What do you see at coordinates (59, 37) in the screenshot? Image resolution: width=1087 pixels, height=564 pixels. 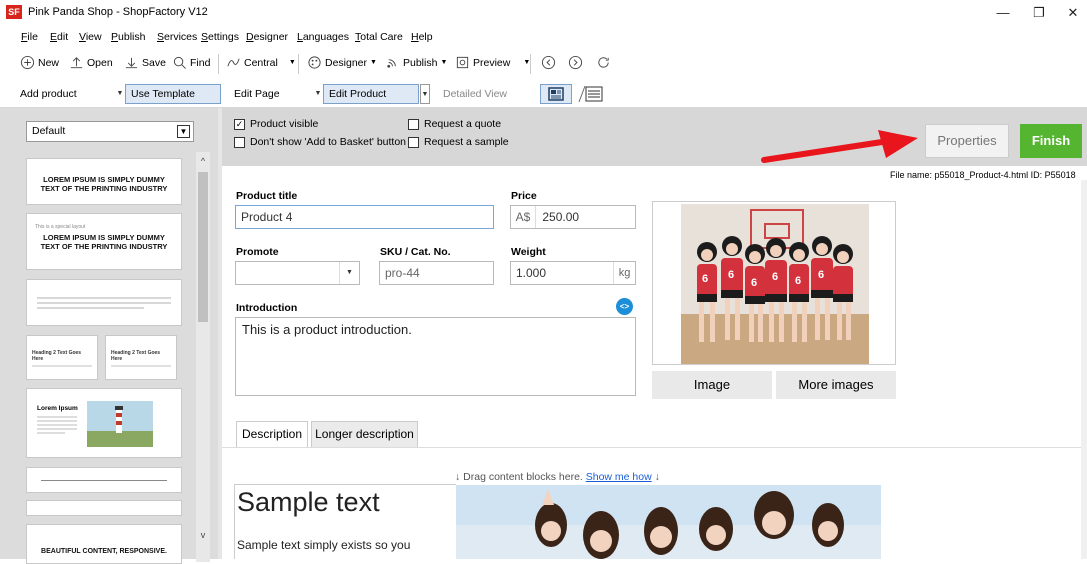 I see `menu-edit: Edit` at bounding box center [59, 37].